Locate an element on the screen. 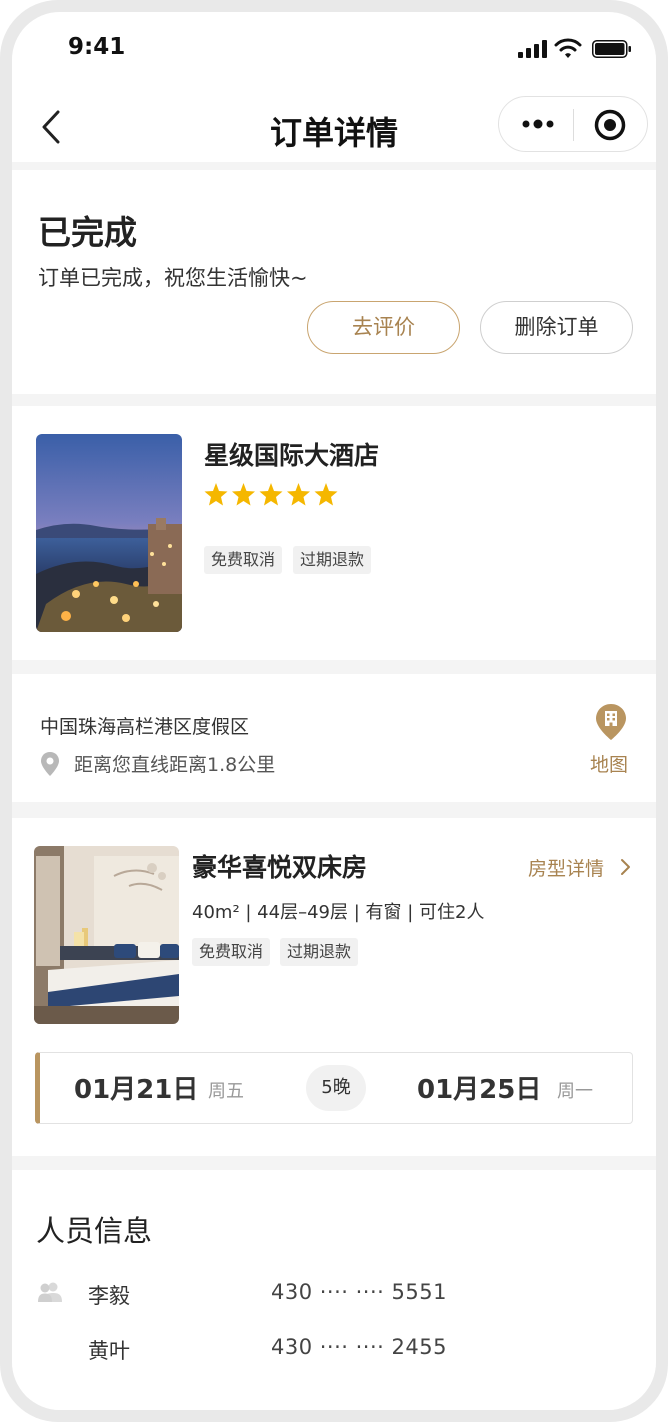 The height and width of the screenshot is (1422, 668). hotel-tag: 免费取消 is located at coordinates (243, 560).